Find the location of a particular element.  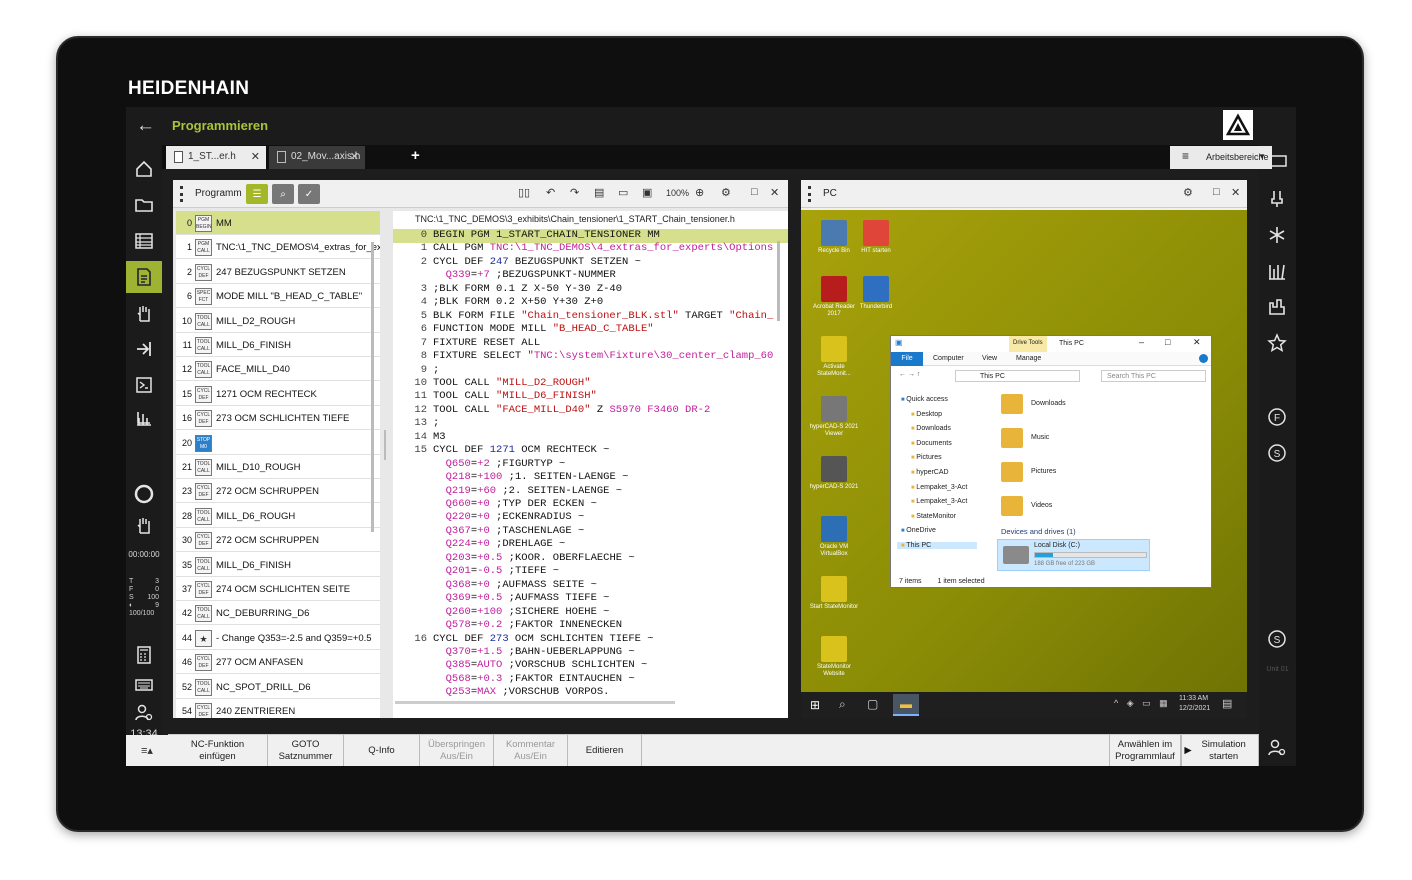

tab-1-start: 1_ST...er.h ✕ is located at coordinates (216, 157).